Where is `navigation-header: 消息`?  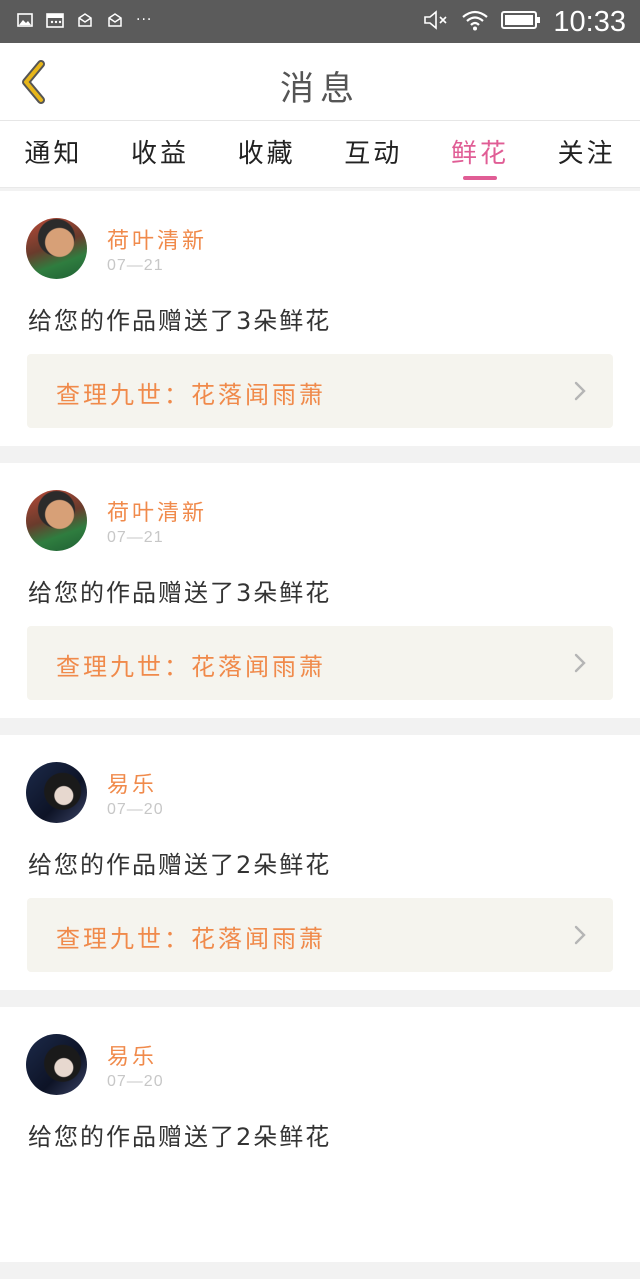 navigation-header: 消息 is located at coordinates (320, 82).